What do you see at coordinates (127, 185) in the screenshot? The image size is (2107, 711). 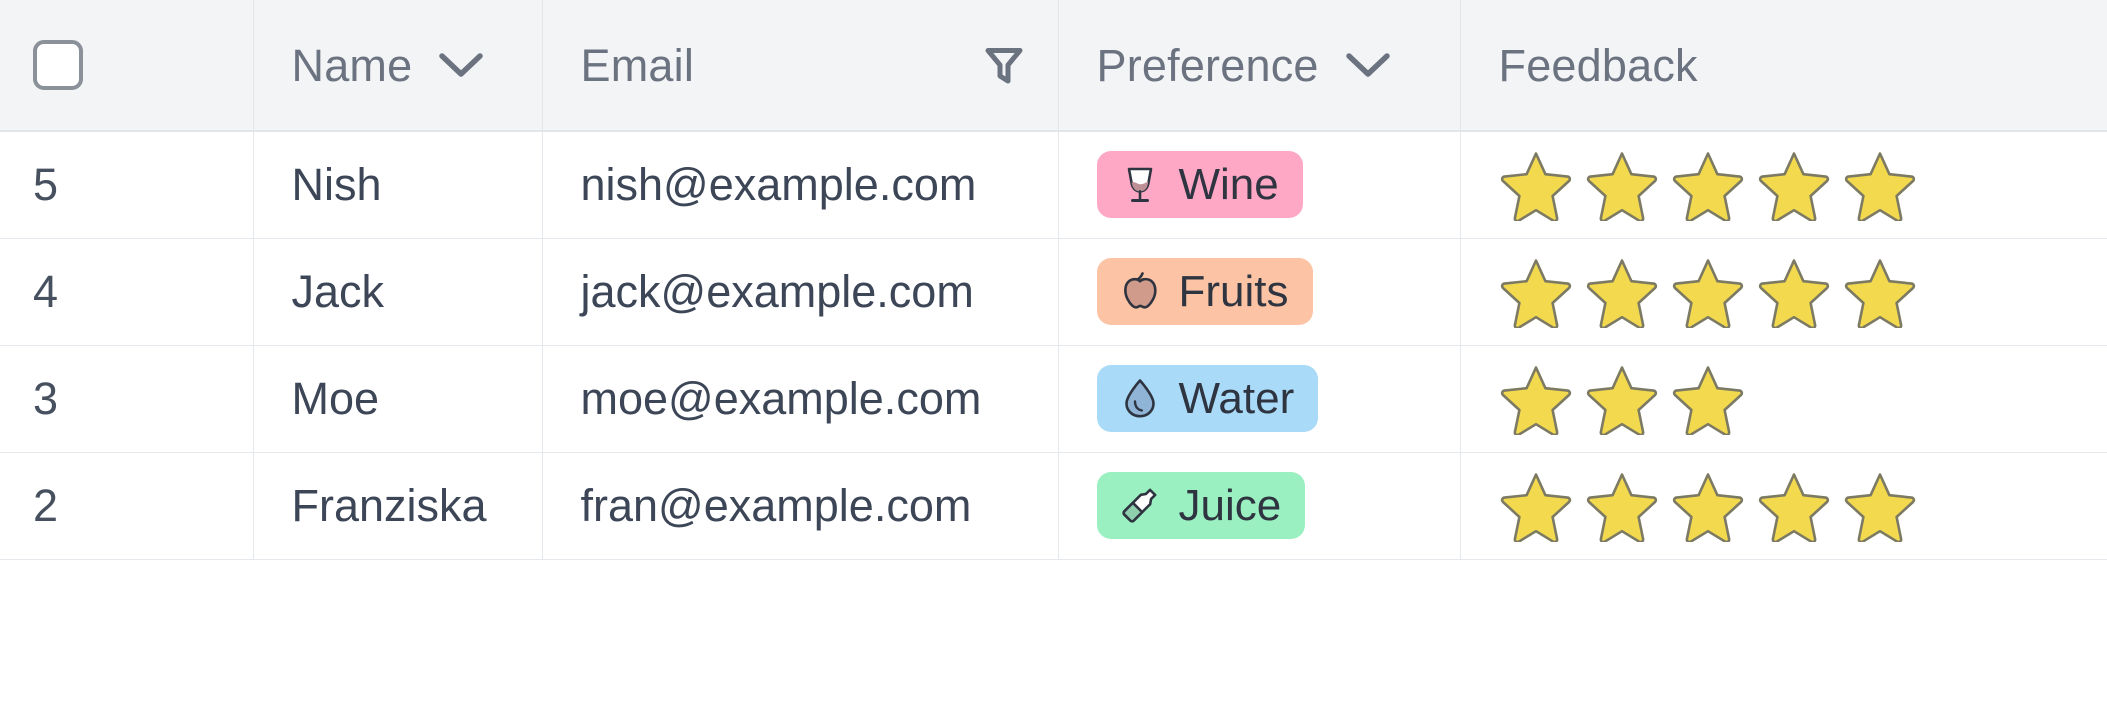 I see `row-number-cell: 5` at bounding box center [127, 185].